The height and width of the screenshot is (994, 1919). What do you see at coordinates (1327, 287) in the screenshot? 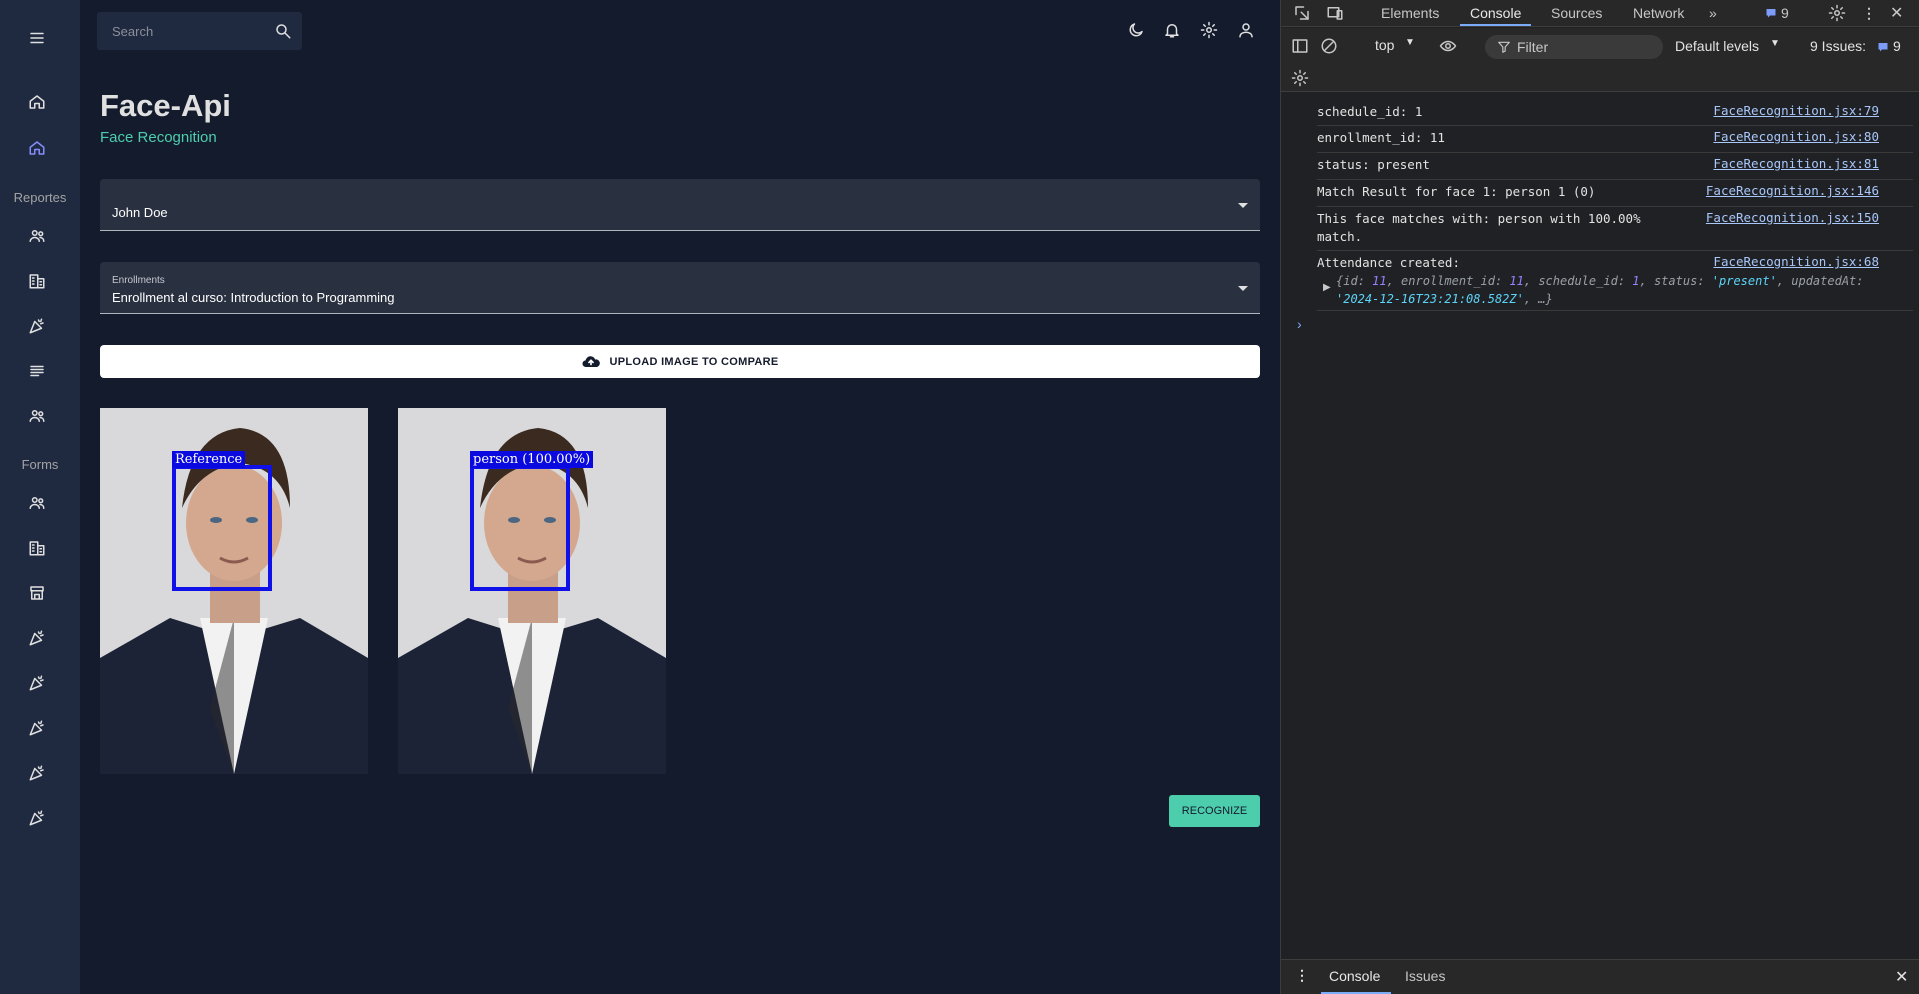
I see `expand-object-icon: ▶` at bounding box center [1327, 287].